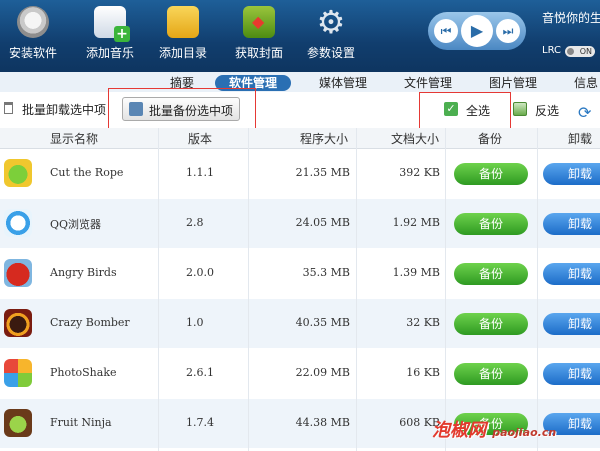 The image size is (600, 451). What do you see at coordinates (74, 139) in the screenshot?
I see `header-name: 显示名称` at bounding box center [74, 139].